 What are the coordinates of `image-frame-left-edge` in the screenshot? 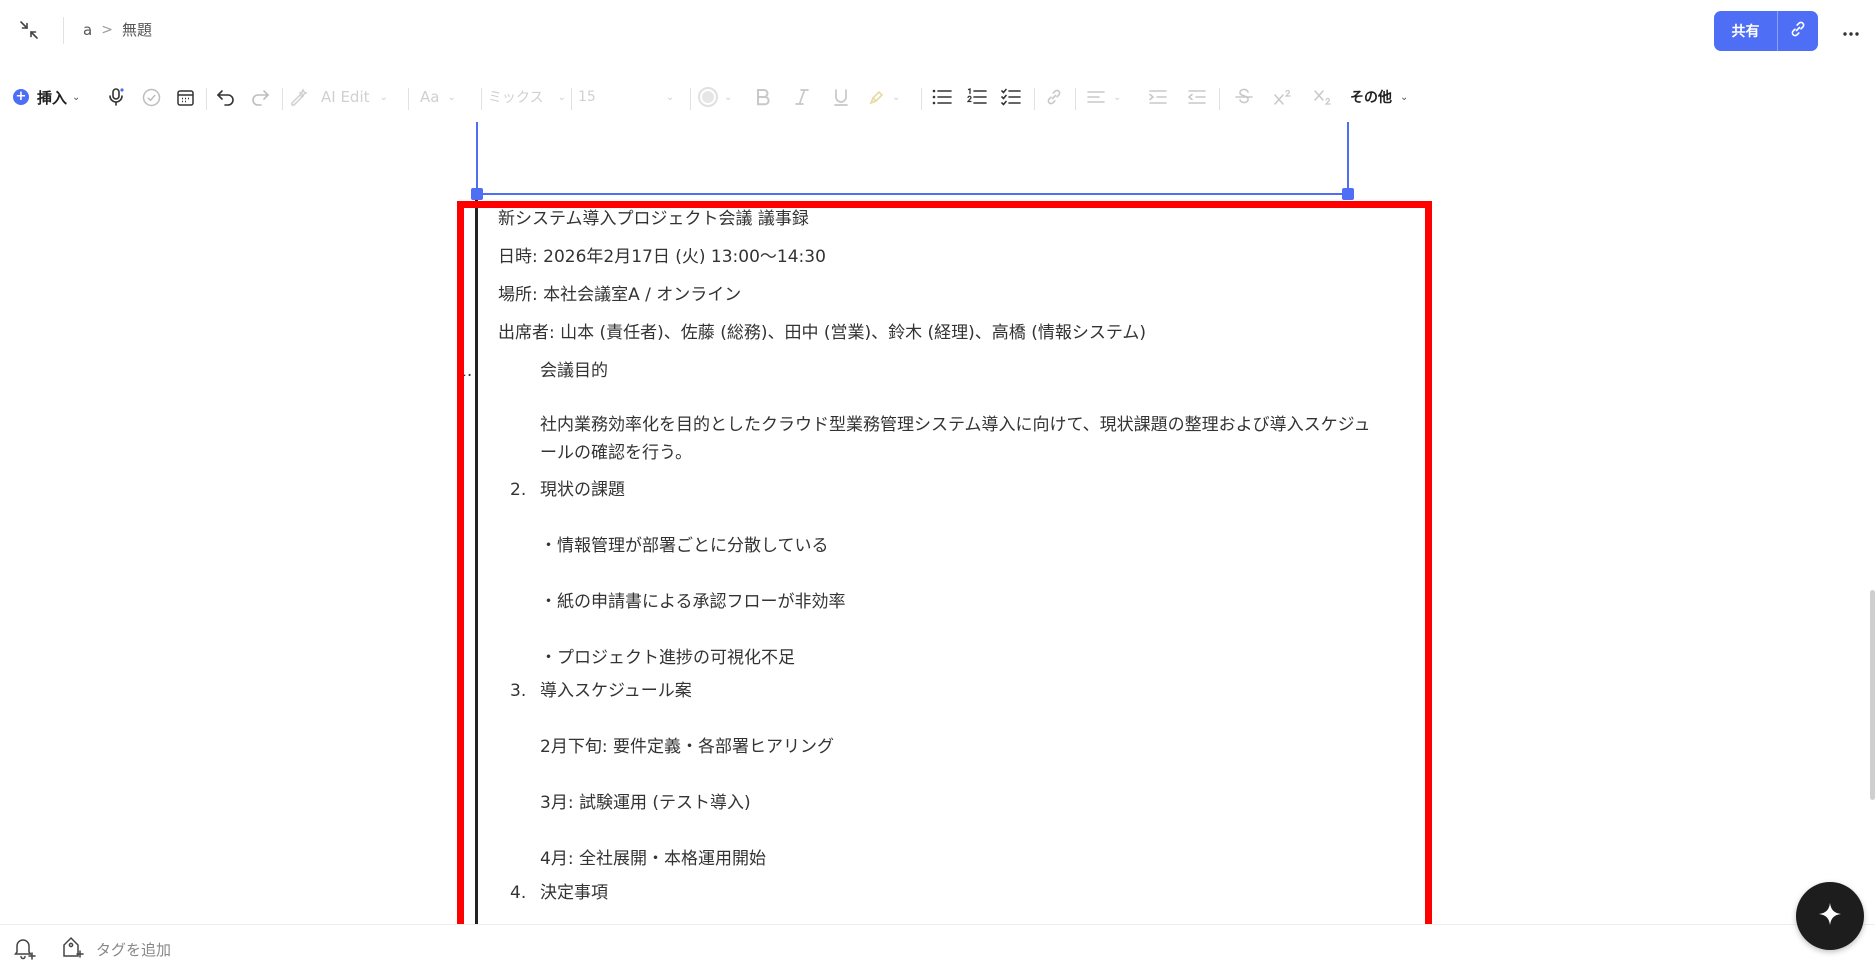 It's located at (477, 158).